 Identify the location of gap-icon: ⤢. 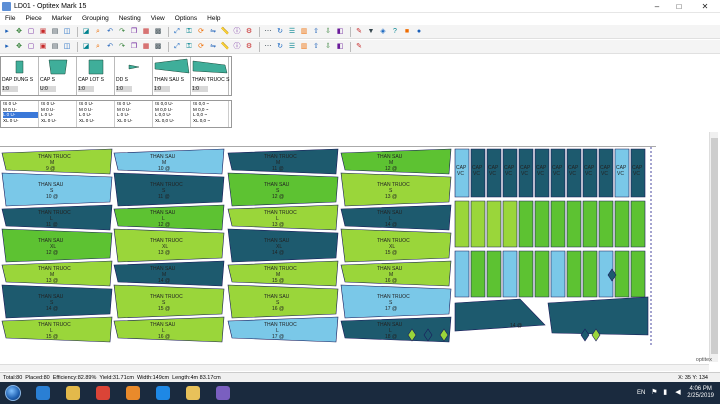
(177, 47).